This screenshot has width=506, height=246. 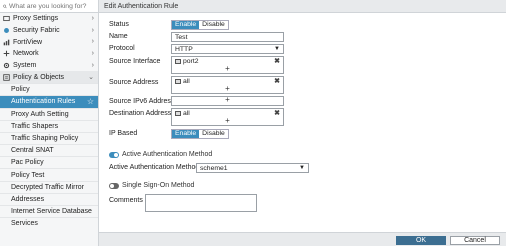 I want to click on sidebar-subitem-label: Authentication Rules, so click(x=43, y=102).